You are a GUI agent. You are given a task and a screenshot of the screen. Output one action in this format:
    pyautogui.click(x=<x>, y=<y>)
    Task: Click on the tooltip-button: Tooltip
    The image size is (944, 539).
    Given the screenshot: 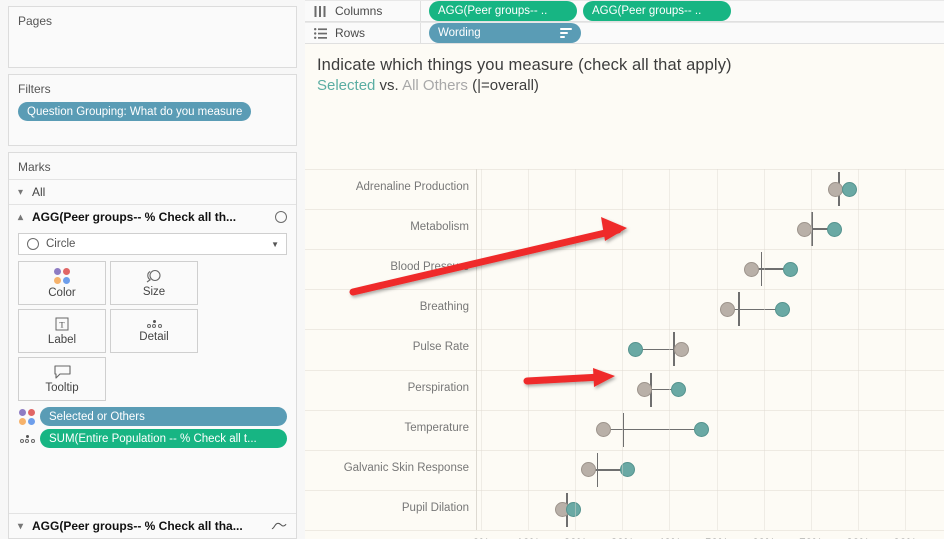 What is the action you would take?
    pyautogui.click(x=62, y=379)
    